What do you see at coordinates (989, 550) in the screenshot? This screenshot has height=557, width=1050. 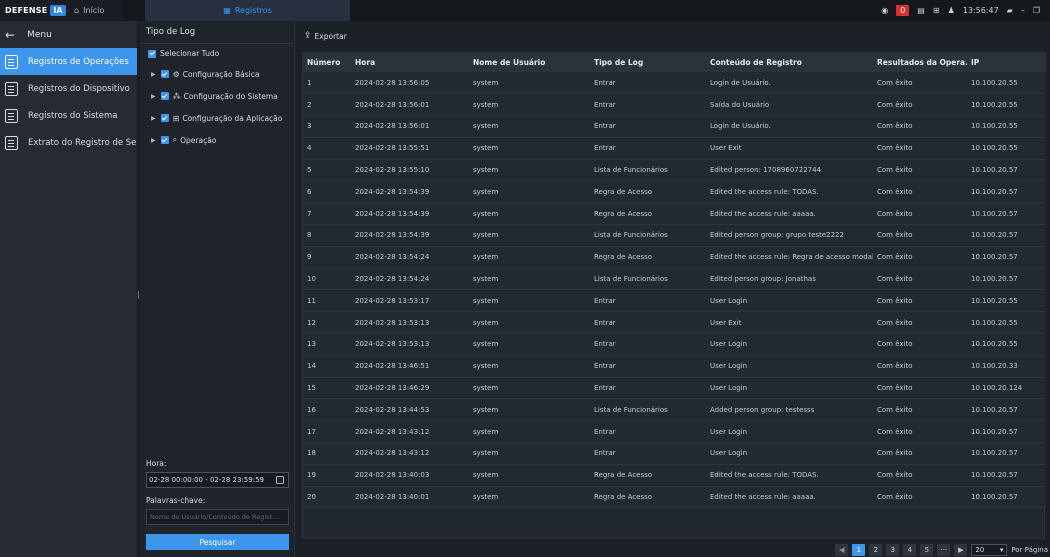 I see `page-size-select: 20 ▾` at bounding box center [989, 550].